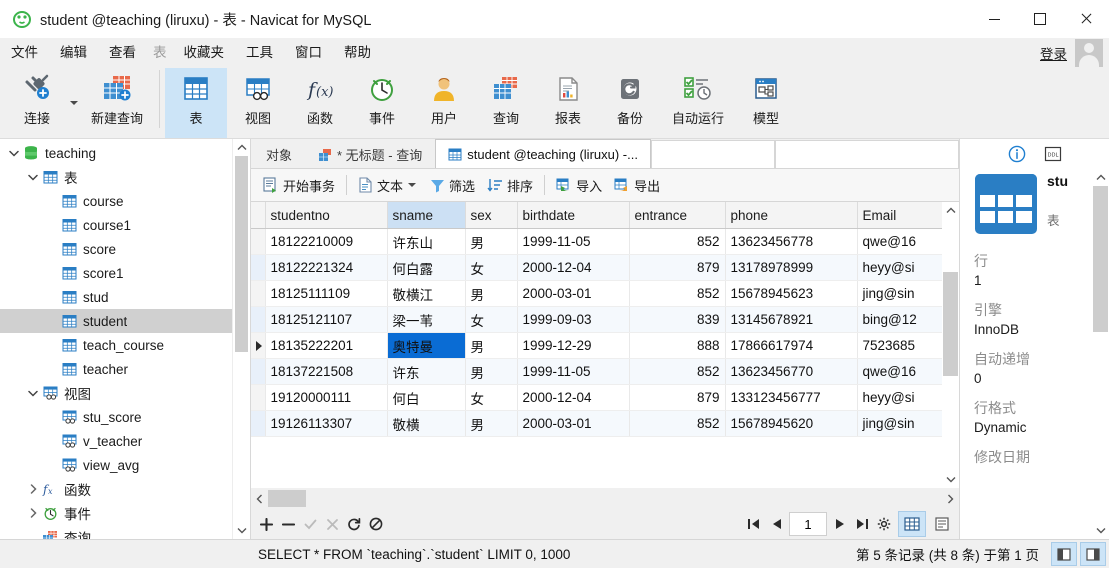  What do you see at coordinates (125, 532) in the screenshot?
I see `sidebar-item-: 查询` at bounding box center [125, 532].